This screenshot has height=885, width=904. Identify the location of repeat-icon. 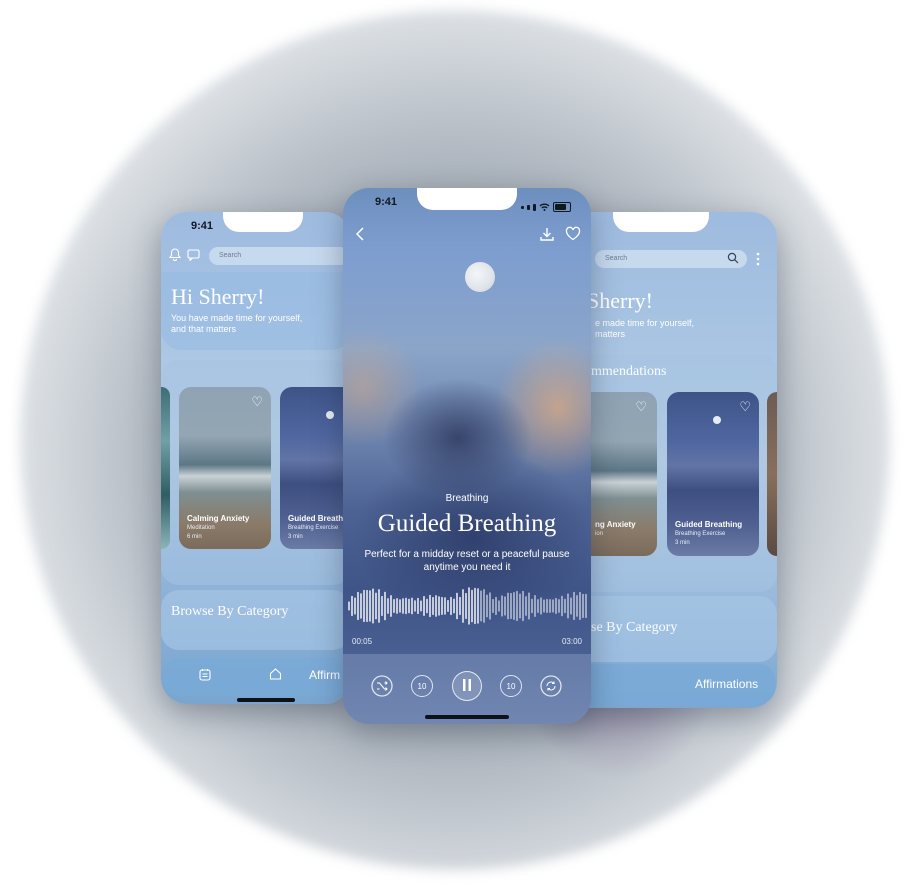
(551, 686).